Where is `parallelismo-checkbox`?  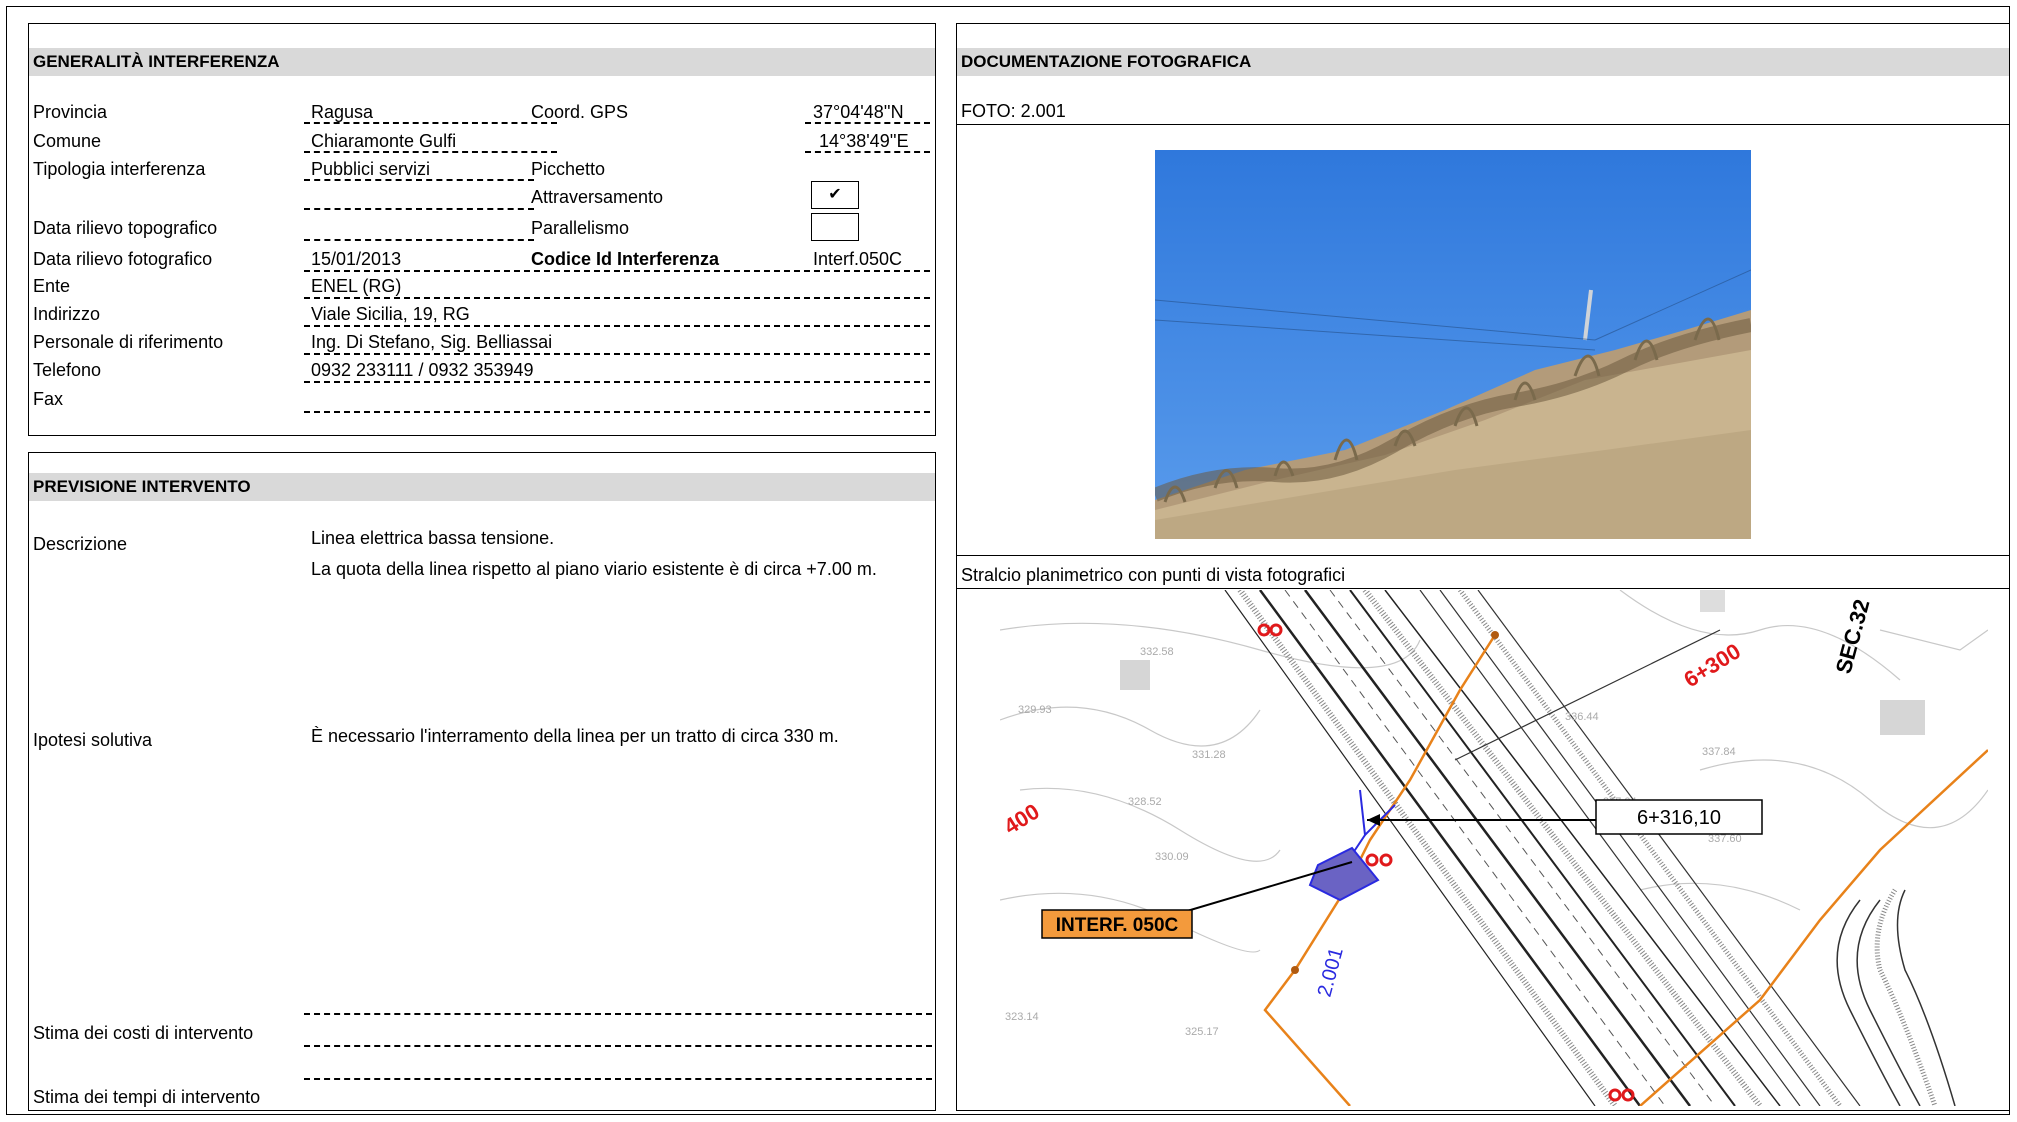
parallelismo-checkbox is located at coordinates (835, 227).